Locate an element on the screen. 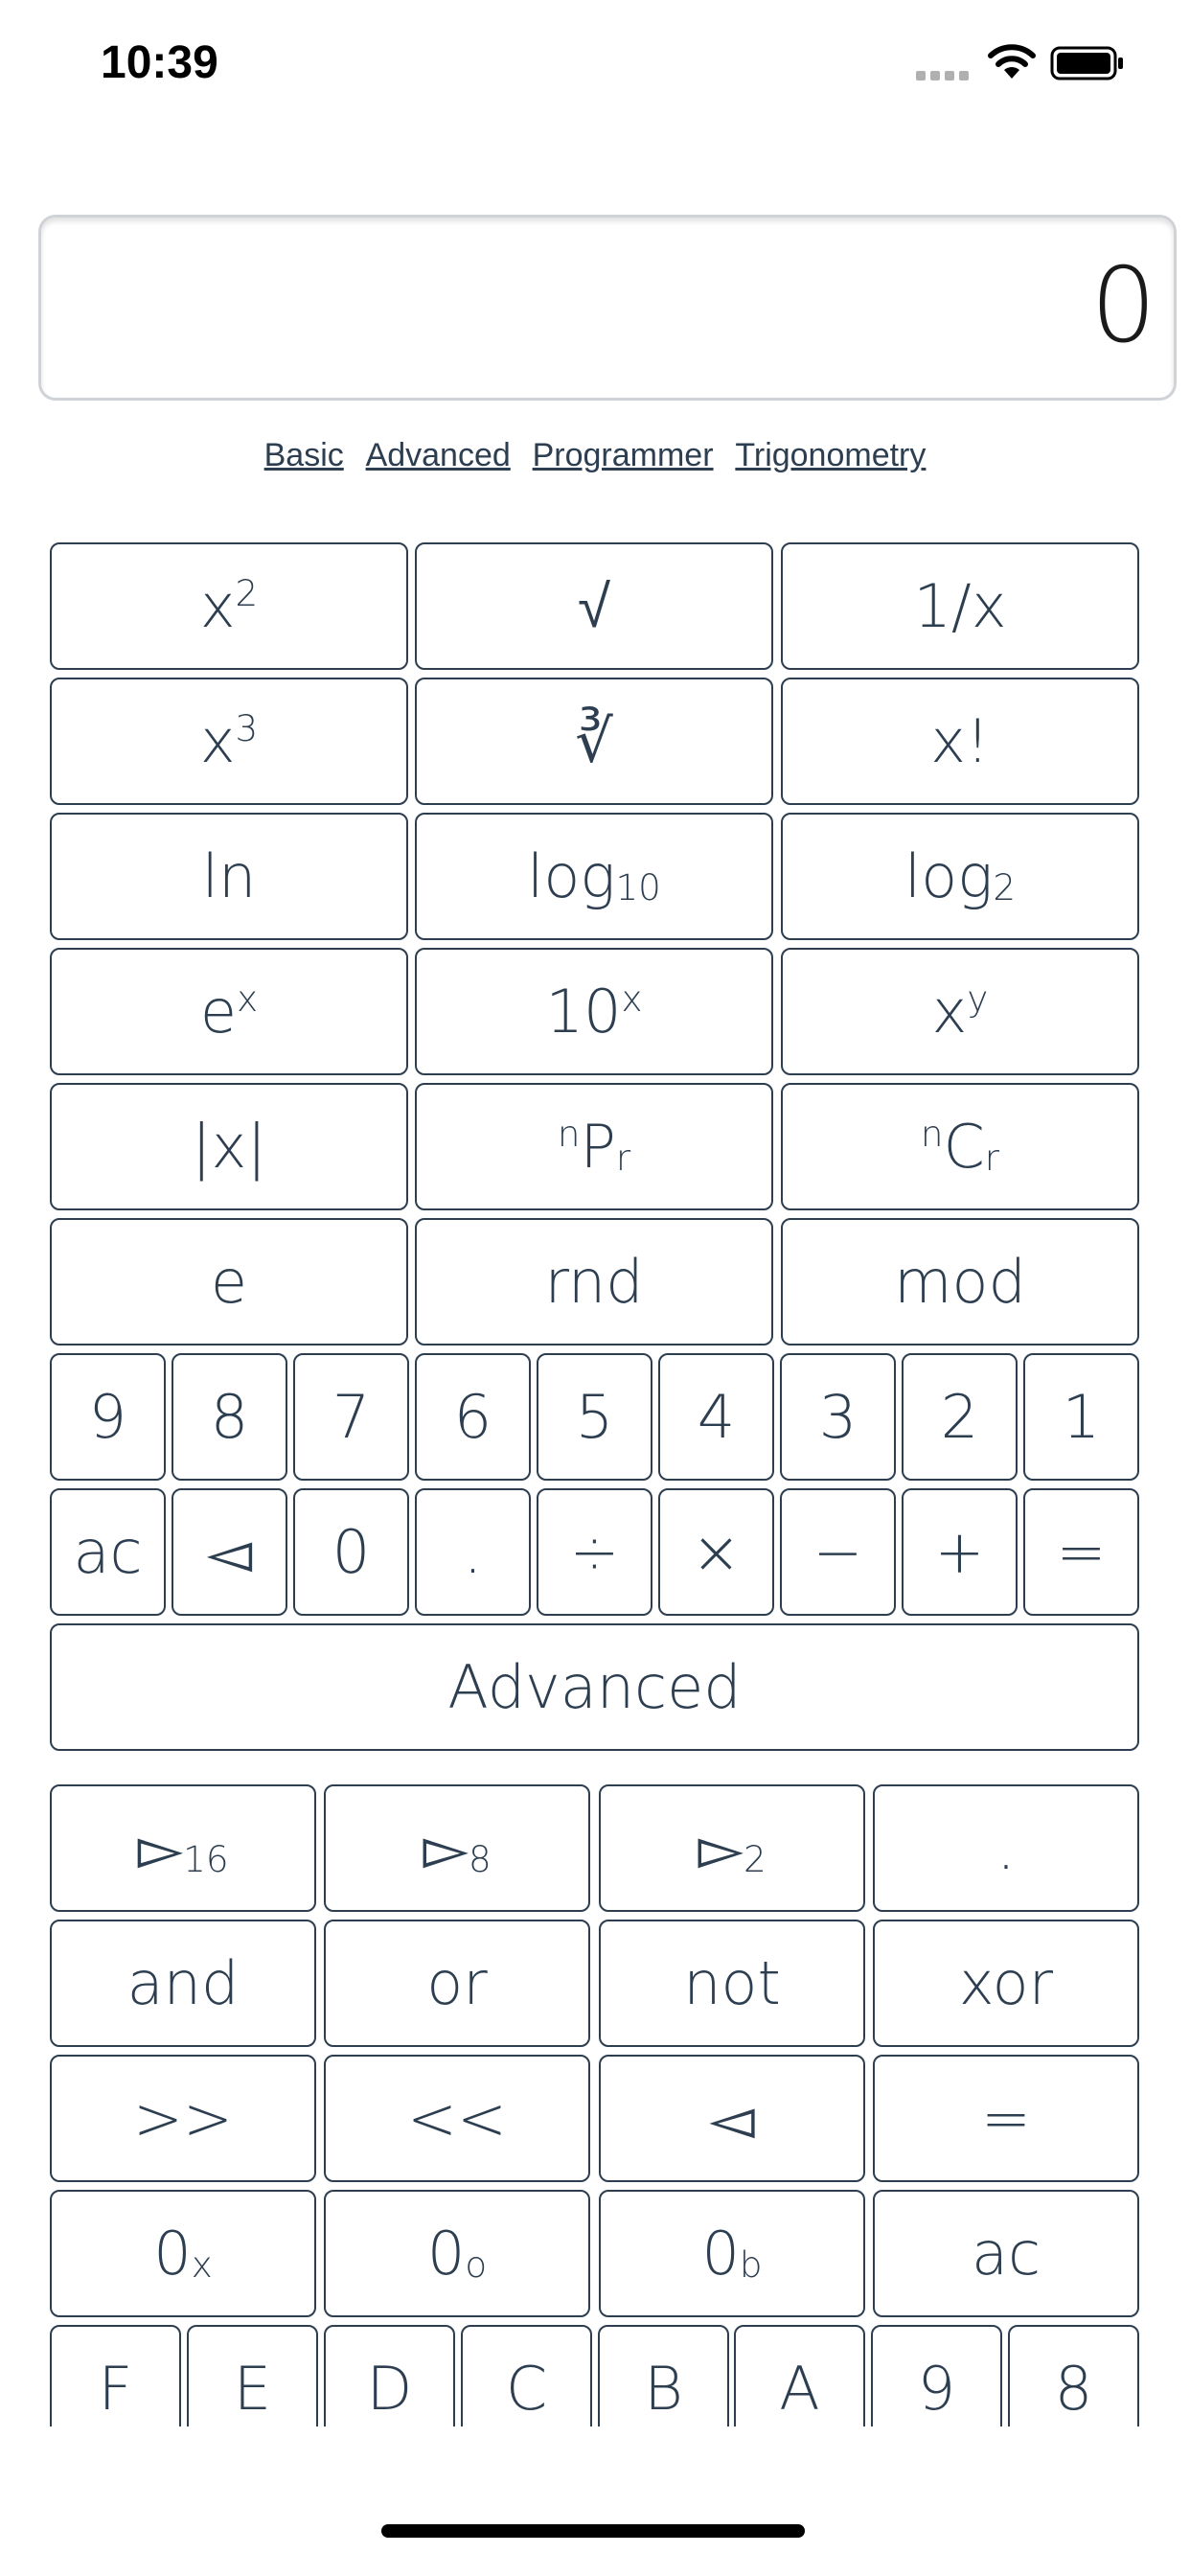 This screenshot has width=1190, height=2576. key-digit-6: 6 is located at coordinates (473, 1417).